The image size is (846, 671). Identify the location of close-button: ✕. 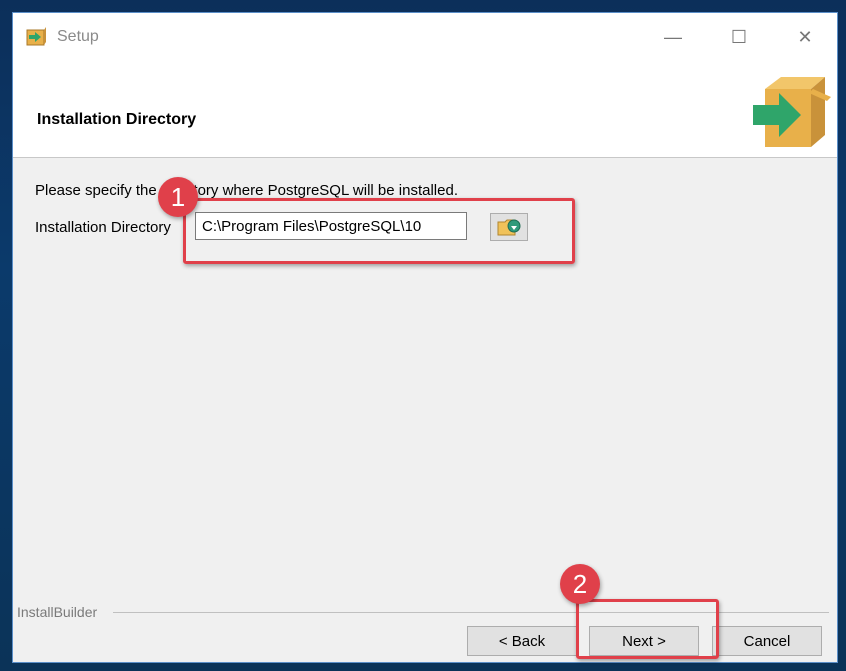
(805, 37).